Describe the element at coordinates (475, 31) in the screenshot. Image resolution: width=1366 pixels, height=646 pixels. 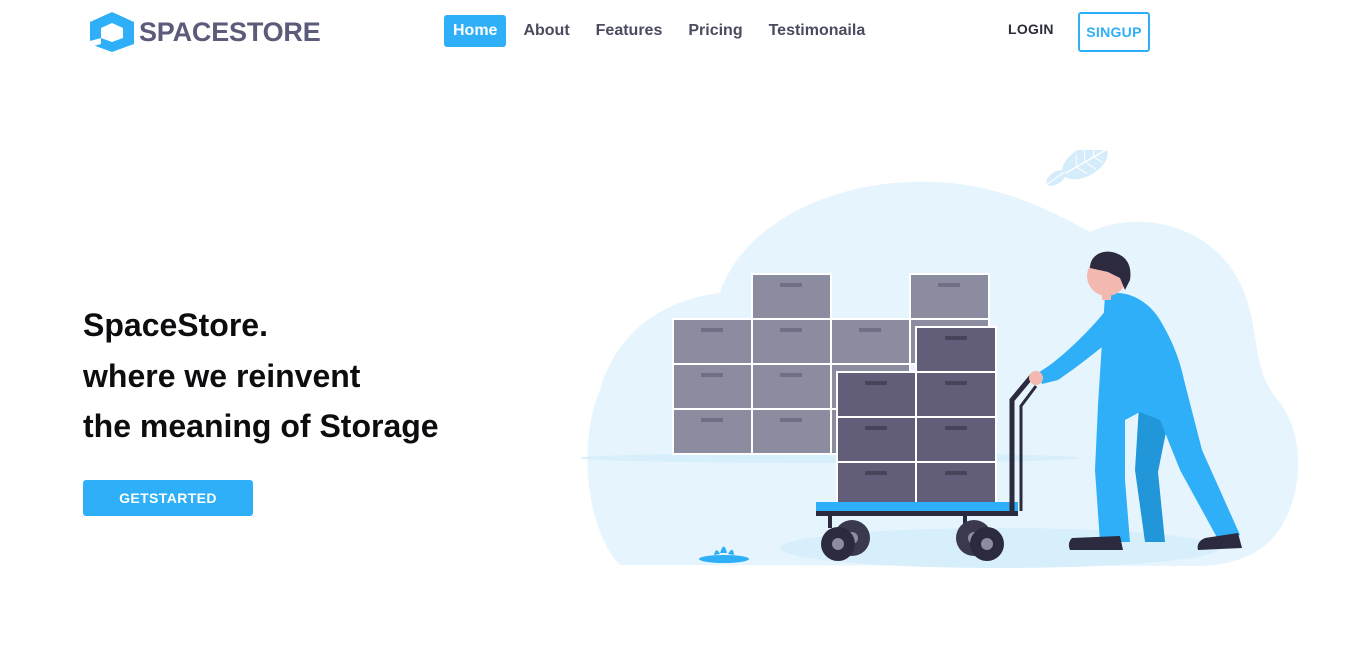
I see `nav-item-home: Home` at that location.